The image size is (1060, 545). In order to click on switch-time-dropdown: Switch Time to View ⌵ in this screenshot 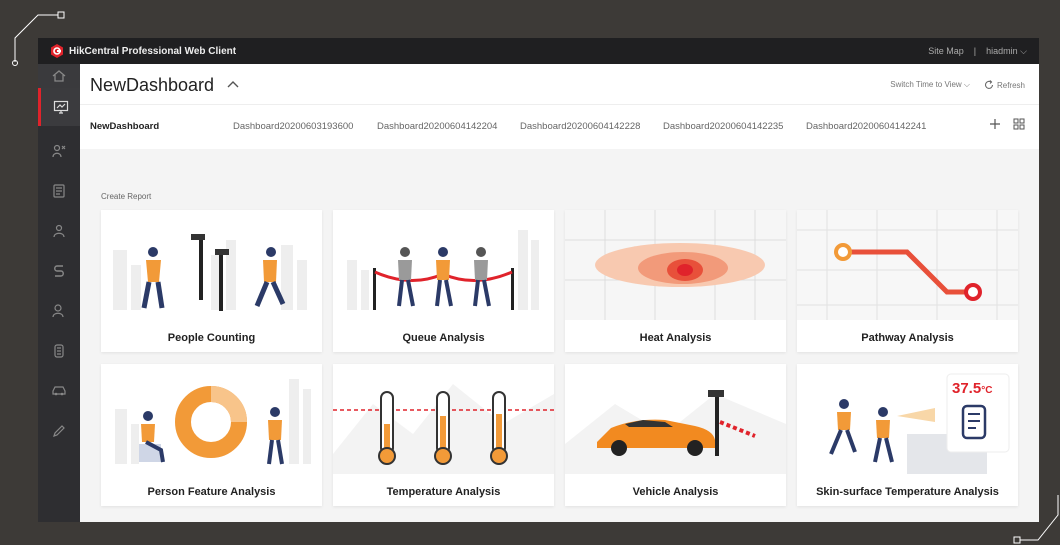, I will do `click(930, 85)`.